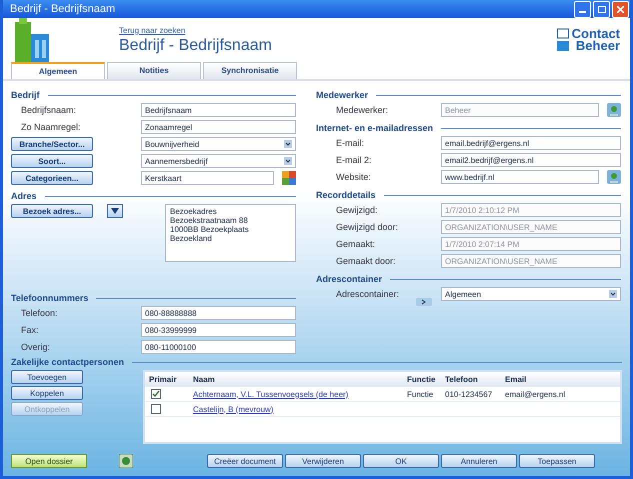 The height and width of the screenshot is (479, 633). Describe the element at coordinates (218, 144) in the screenshot. I see `dropdown-field: Bouwnijverheid` at that location.